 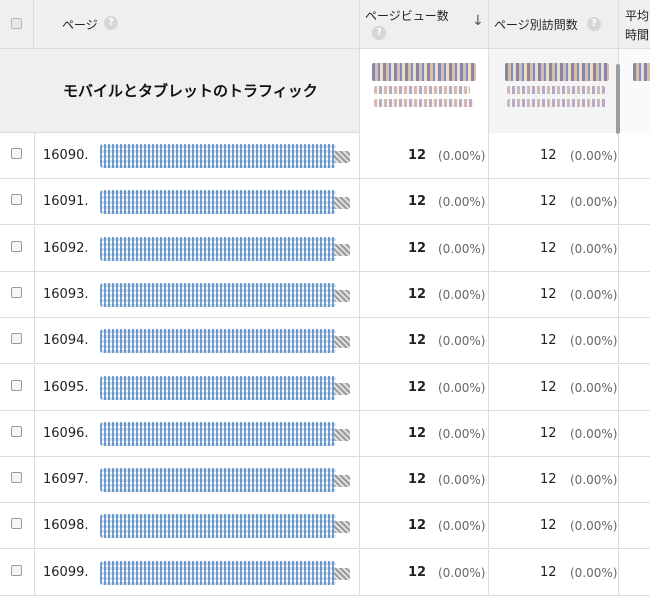 I want to click on avg-time-total-cell, so click(x=634, y=91).